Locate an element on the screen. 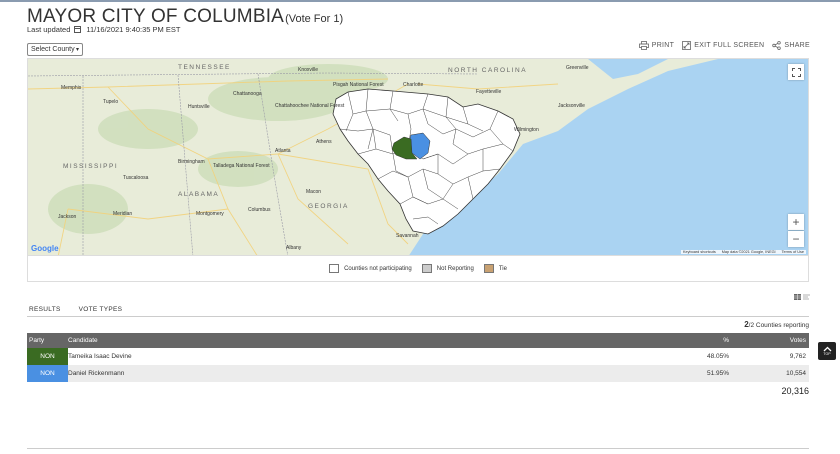 This screenshot has width=840, height=454. view-toggle is located at coordinates (802, 297).